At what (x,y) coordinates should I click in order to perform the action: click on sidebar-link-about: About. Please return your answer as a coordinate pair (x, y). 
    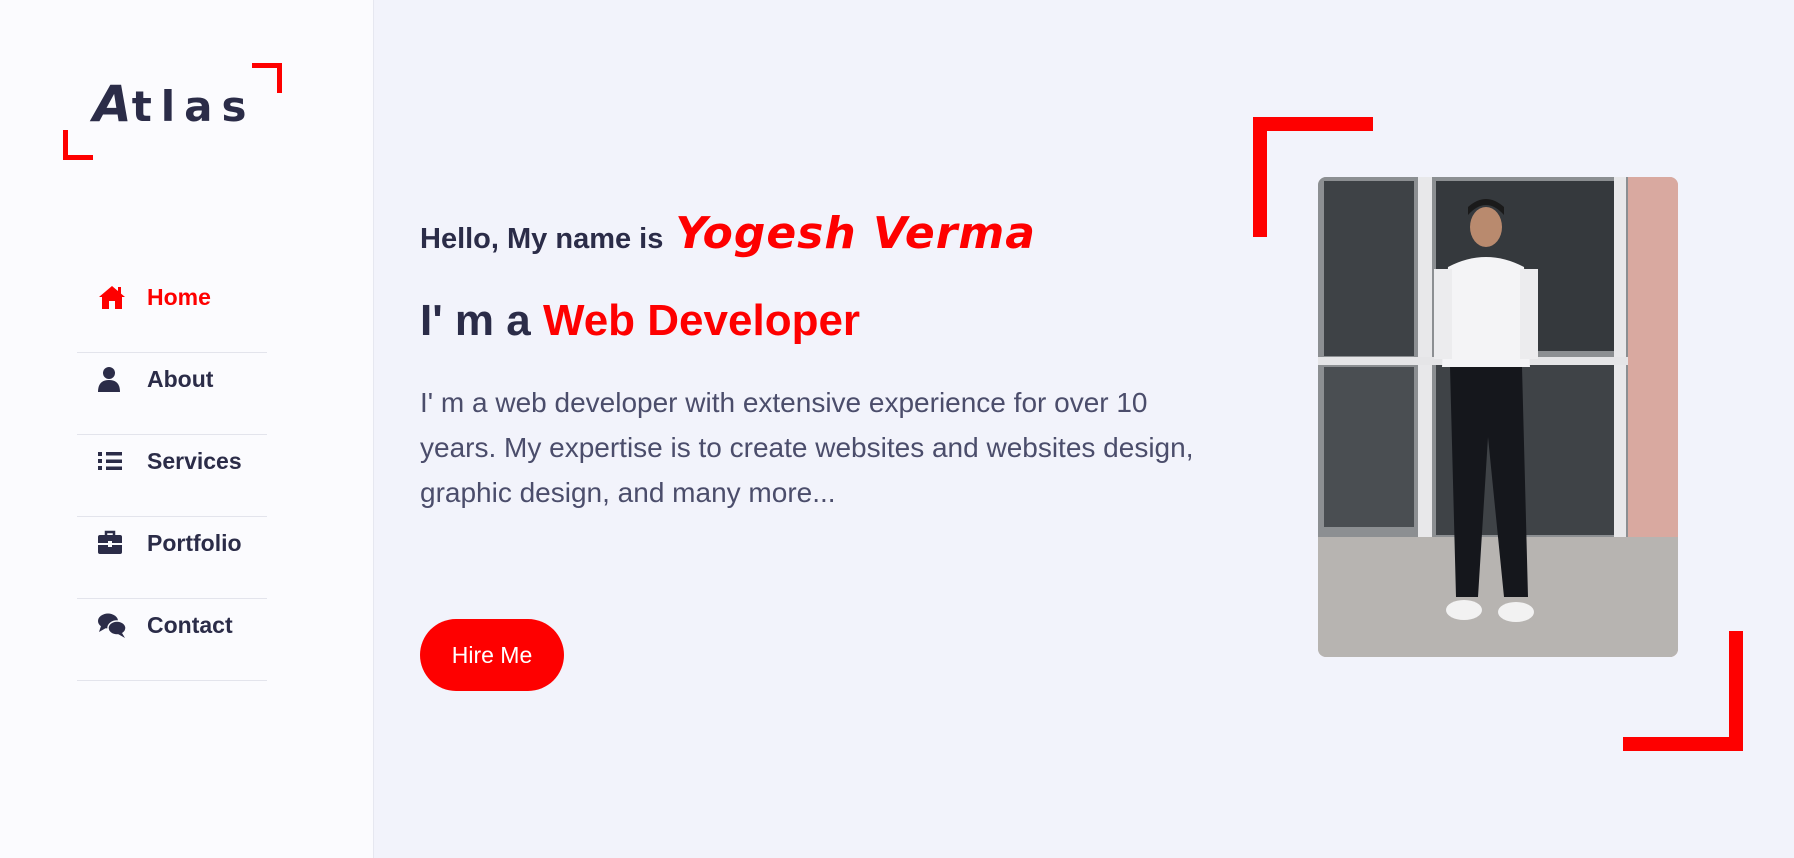
    Looking at the image, I should click on (155, 379).